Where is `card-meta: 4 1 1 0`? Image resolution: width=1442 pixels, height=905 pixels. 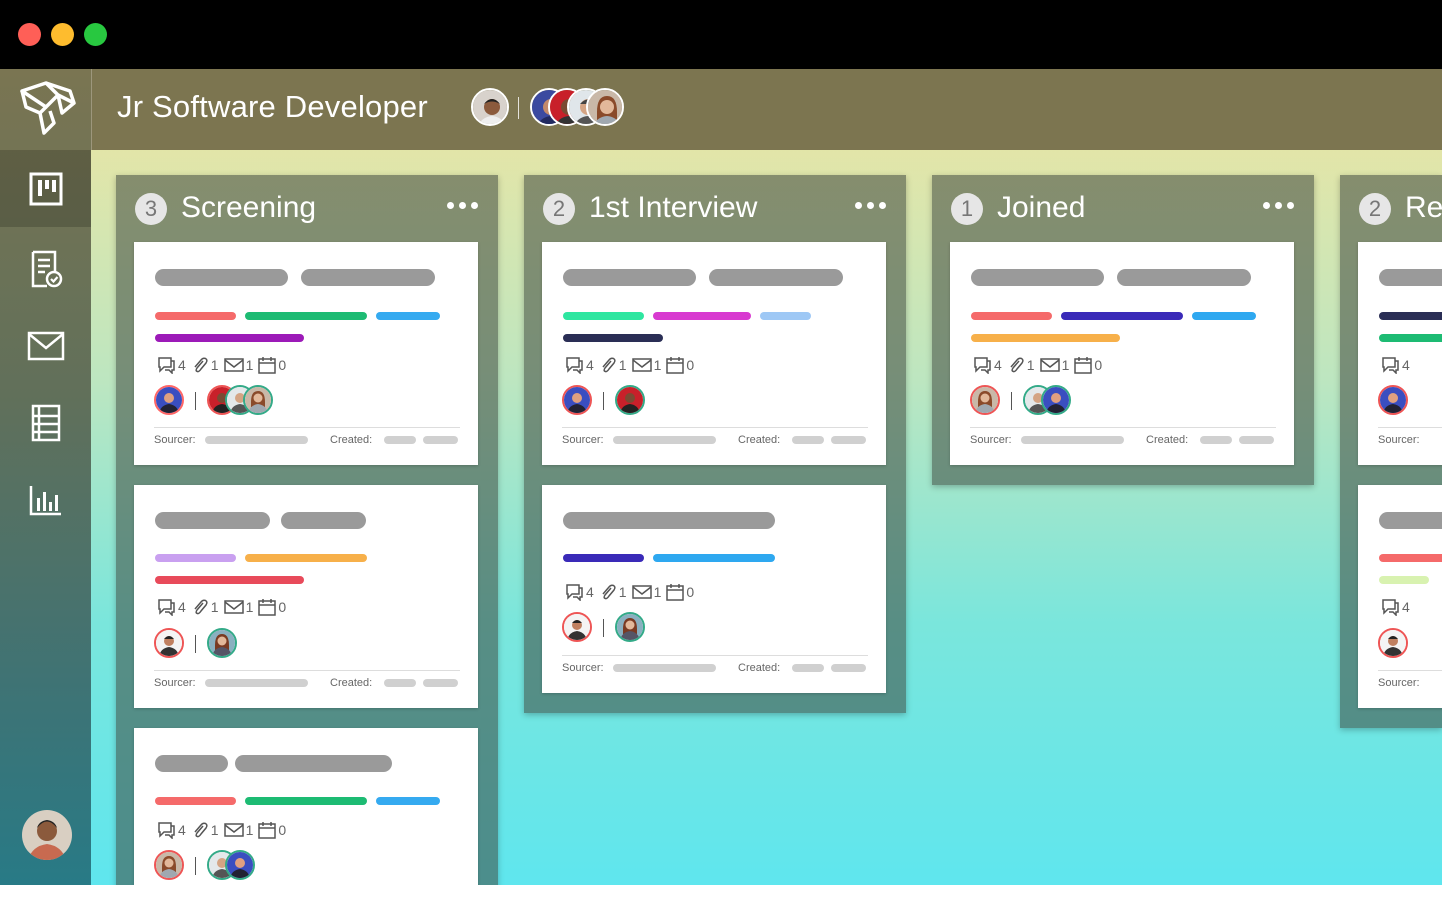 card-meta: 4 1 1 0 is located at coordinates (631, 592).